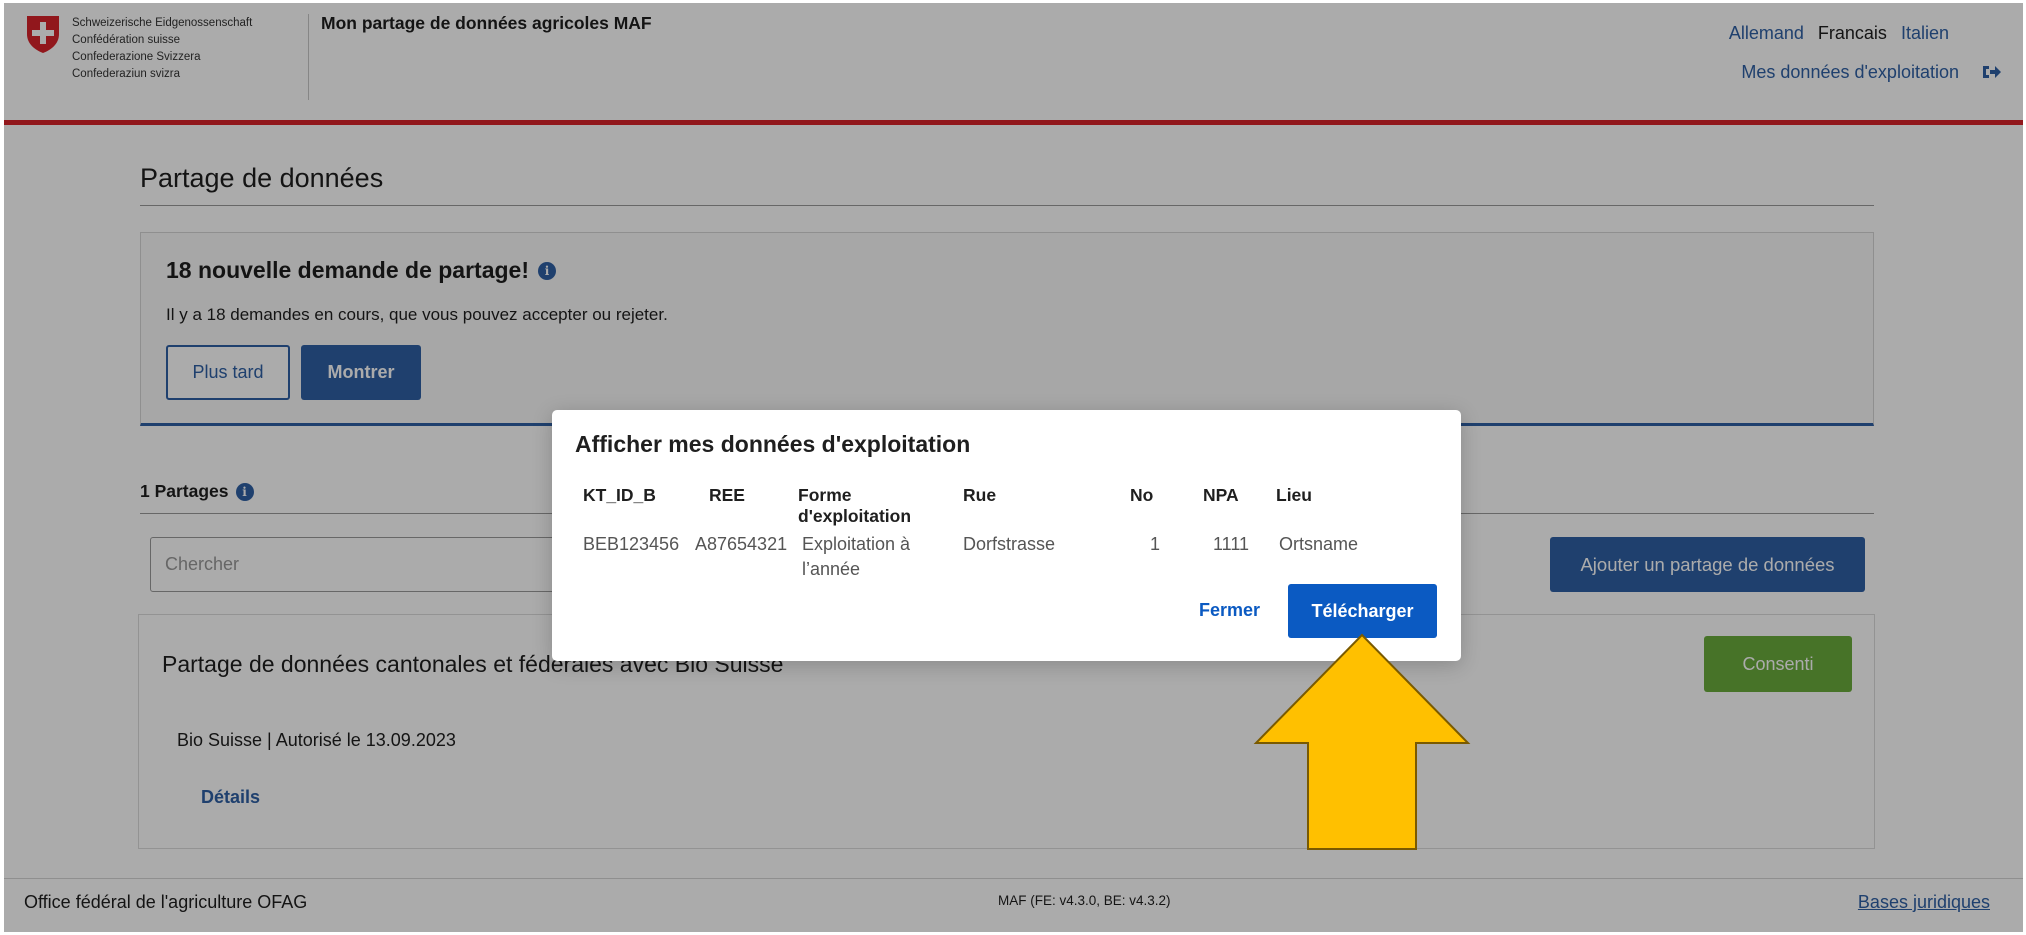 Image resolution: width=2026 pixels, height=935 pixels. What do you see at coordinates (1155, 544) in the screenshot?
I see `table-cell: 1` at bounding box center [1155, 544].